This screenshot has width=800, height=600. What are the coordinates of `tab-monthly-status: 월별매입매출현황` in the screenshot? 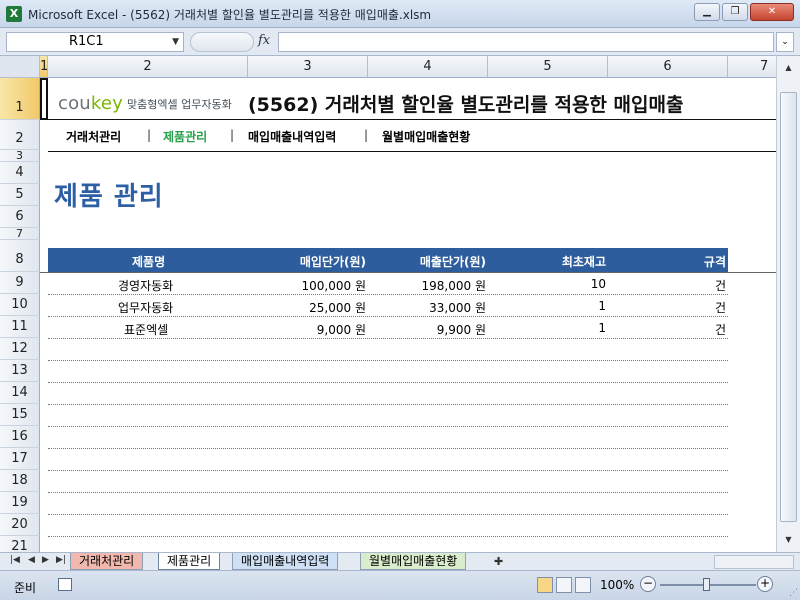 It's located at (413, 561).